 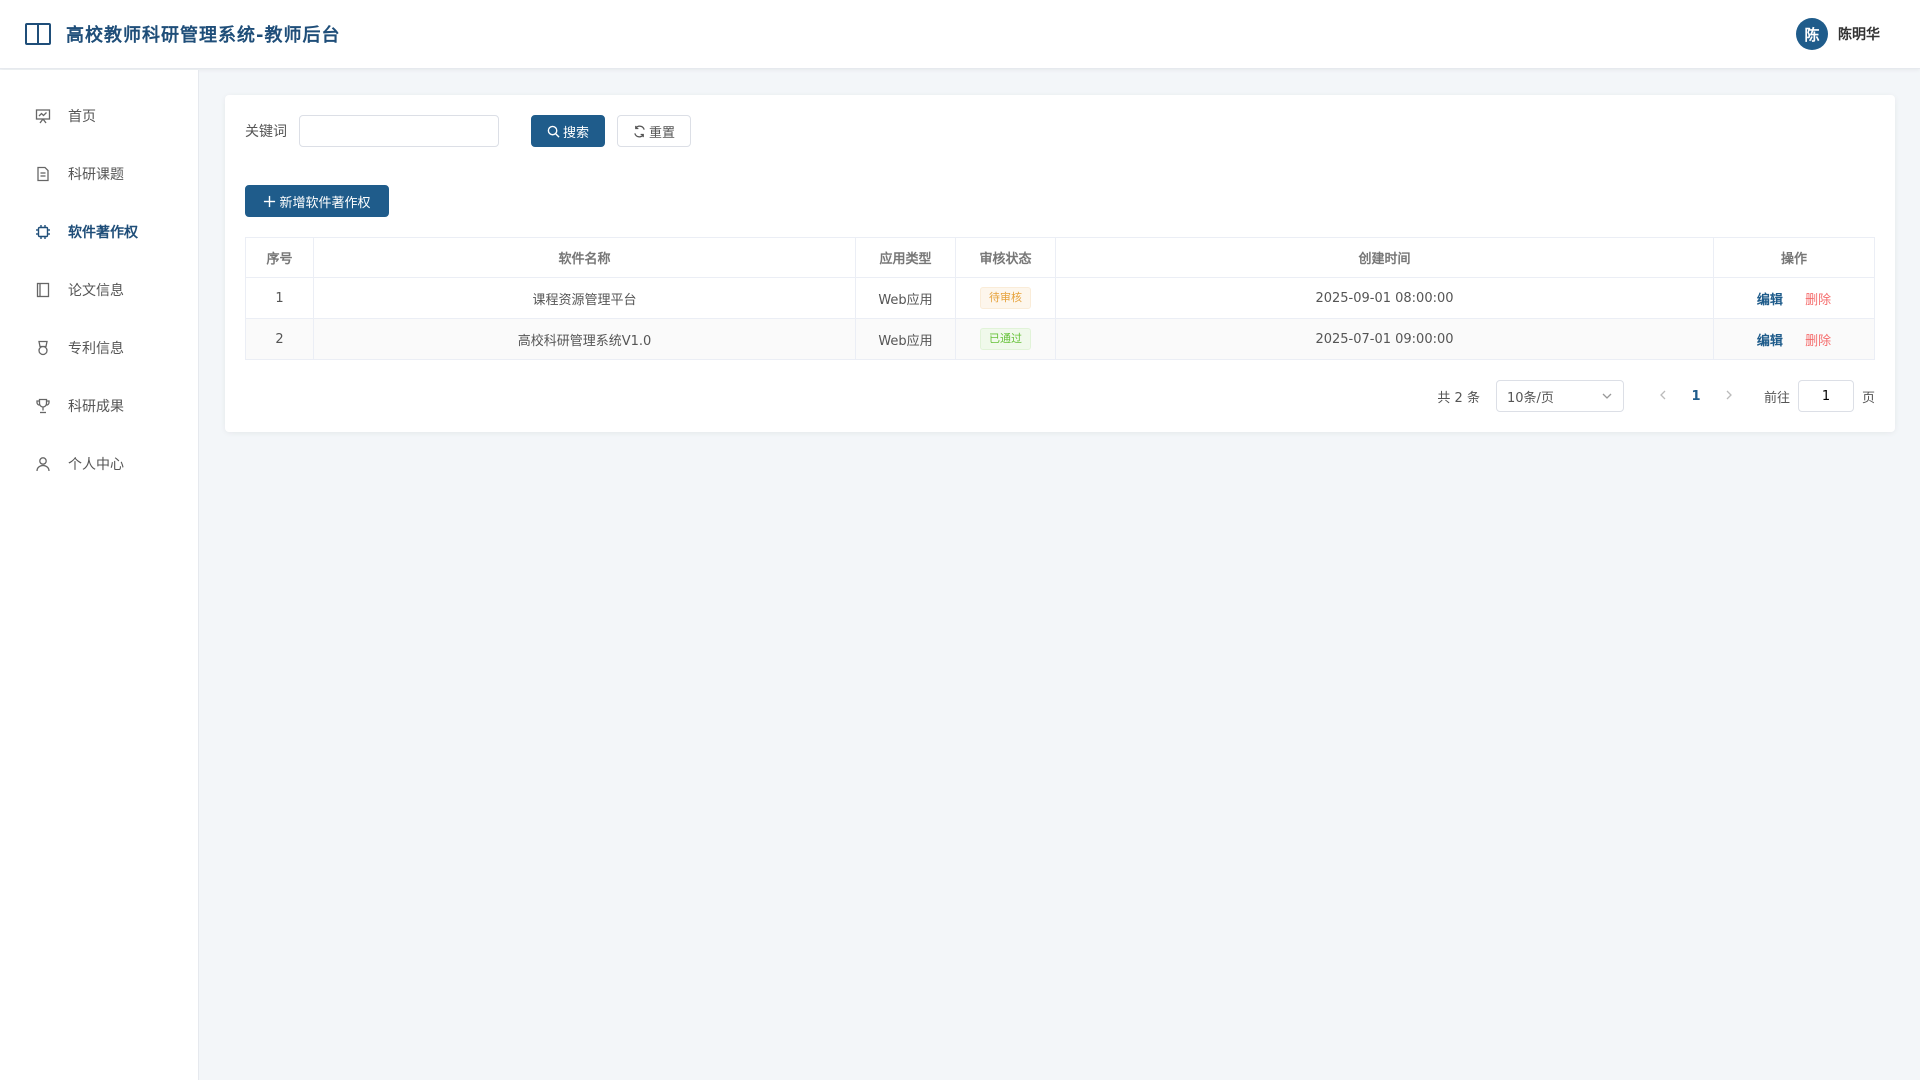 What do you see at coordinates (96, 407) in the screenshot?
I see `sidebar-item-label: 科研成果` at bounding box center [96, 407].